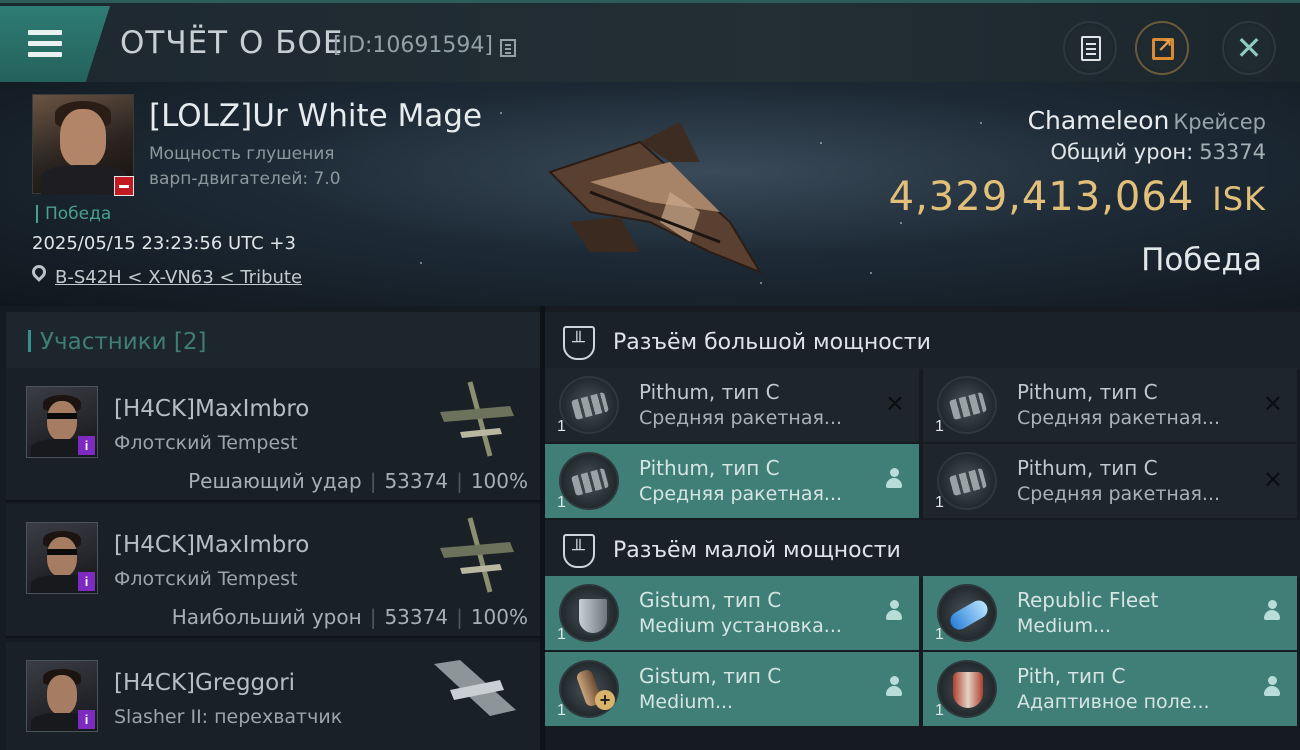  I want to click on copy-icon, so click(508, 48).